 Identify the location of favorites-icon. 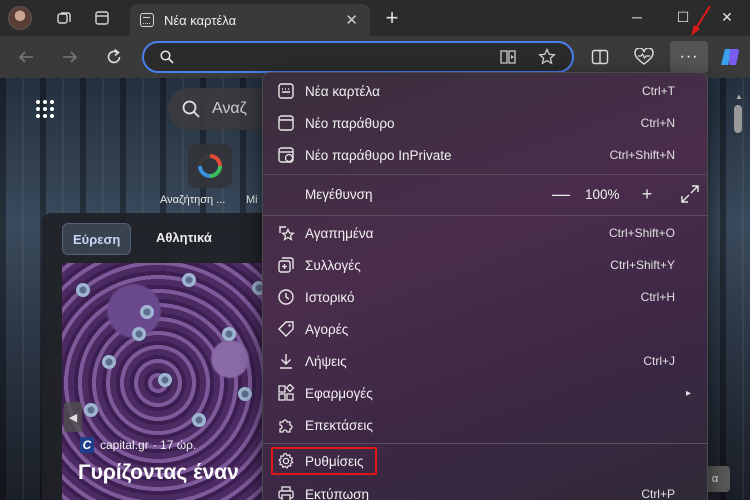
(287, 233).